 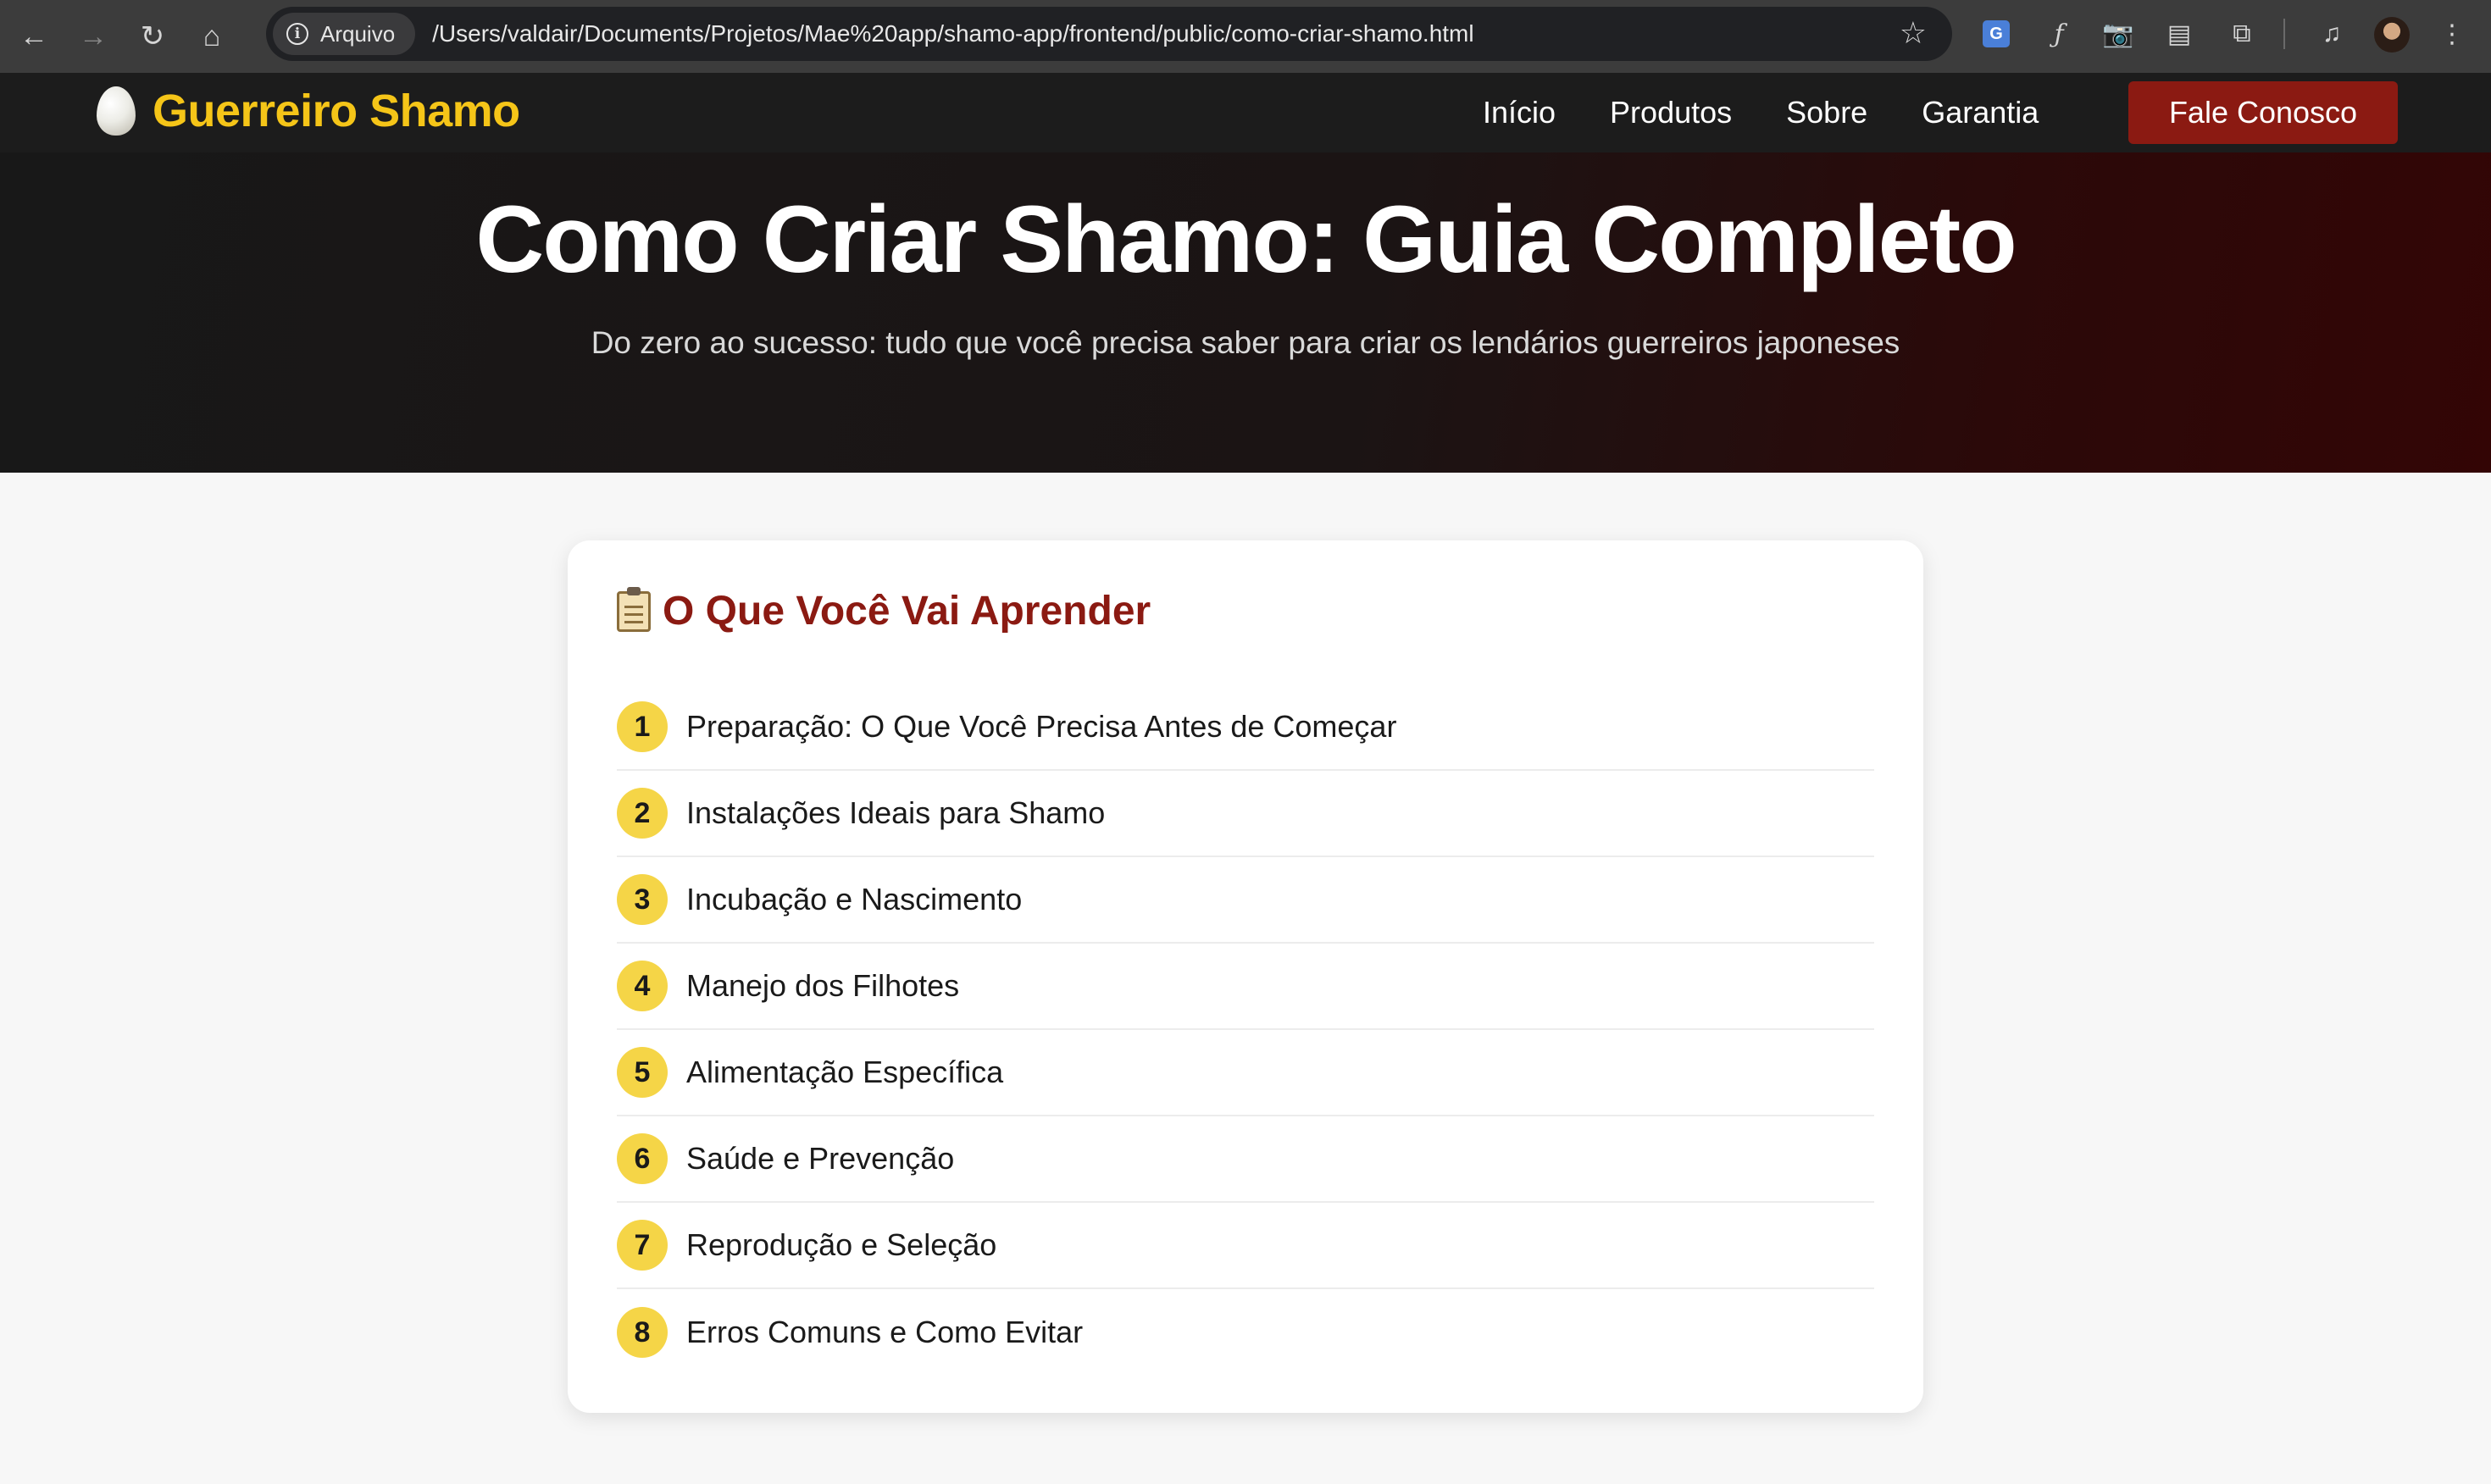 I want to click on forward-arrow-icon: →, so click(x=93, y=36).